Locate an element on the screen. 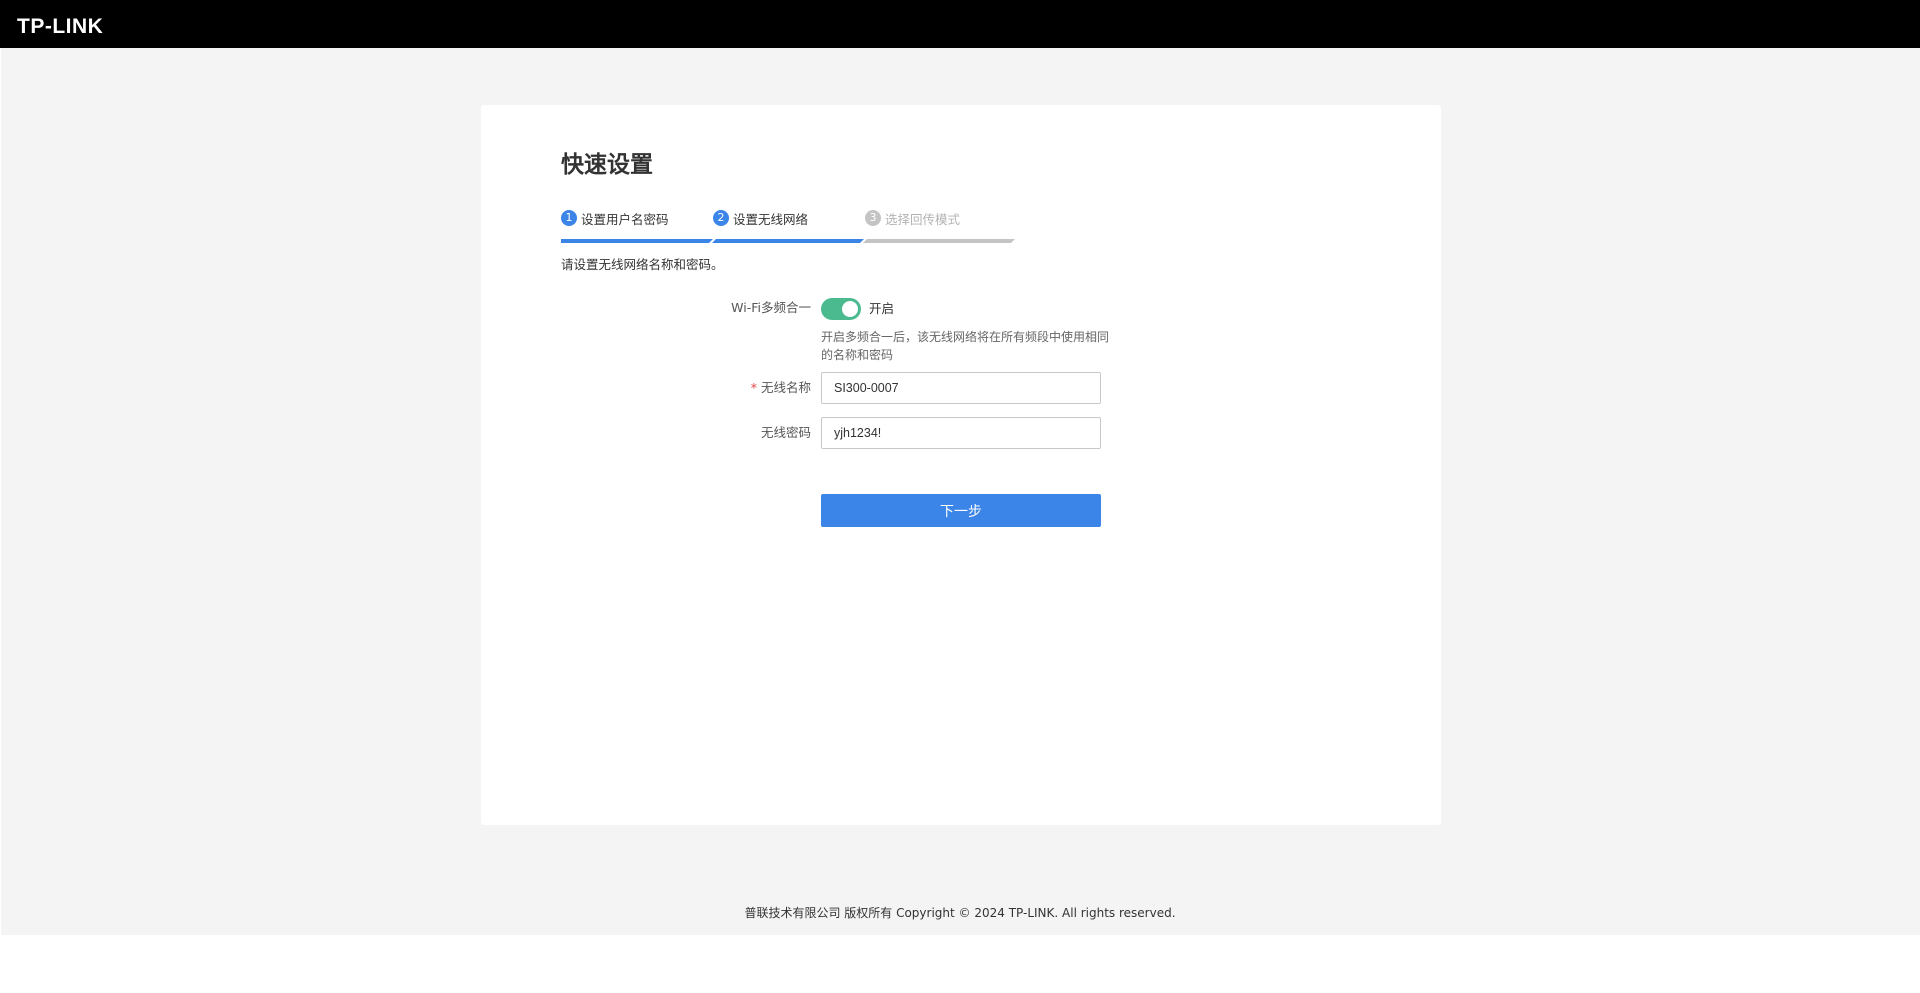  page-title: 快速设置 is located at coordinates (607, 165).